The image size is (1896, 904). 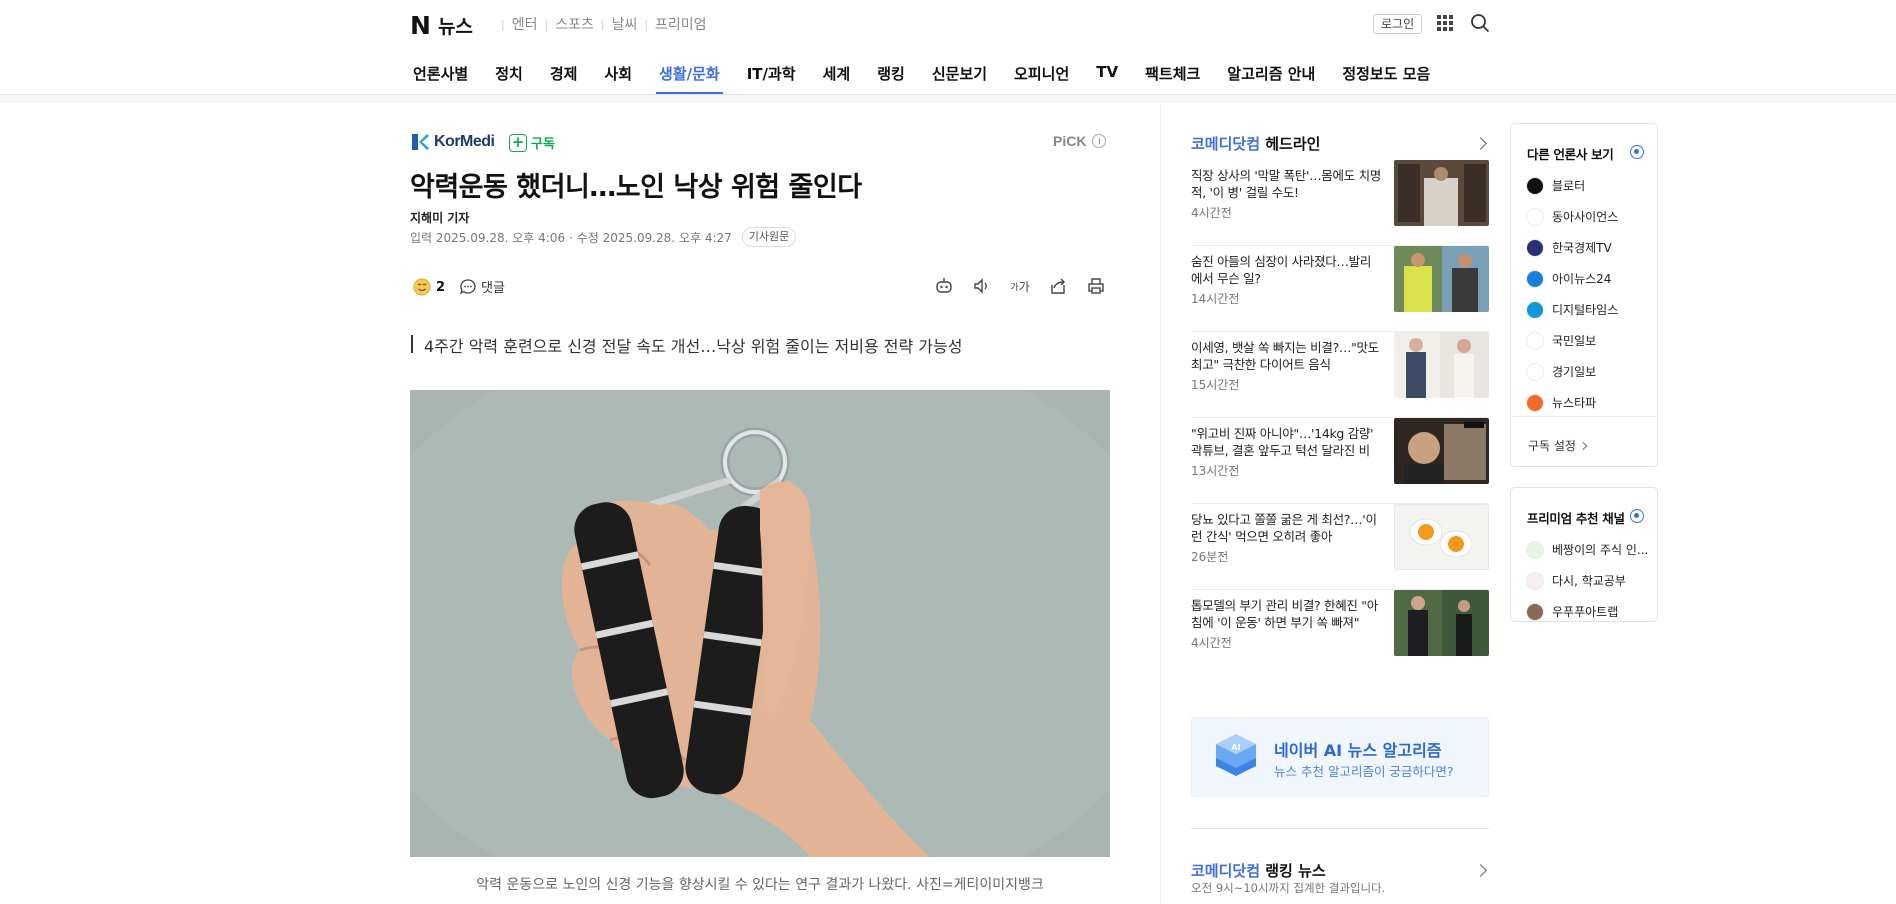 What do you see at coordinates (1235, 747) in the screenshot?
I see `ai-icon-label: AI` at bounding box center [1235, 747].